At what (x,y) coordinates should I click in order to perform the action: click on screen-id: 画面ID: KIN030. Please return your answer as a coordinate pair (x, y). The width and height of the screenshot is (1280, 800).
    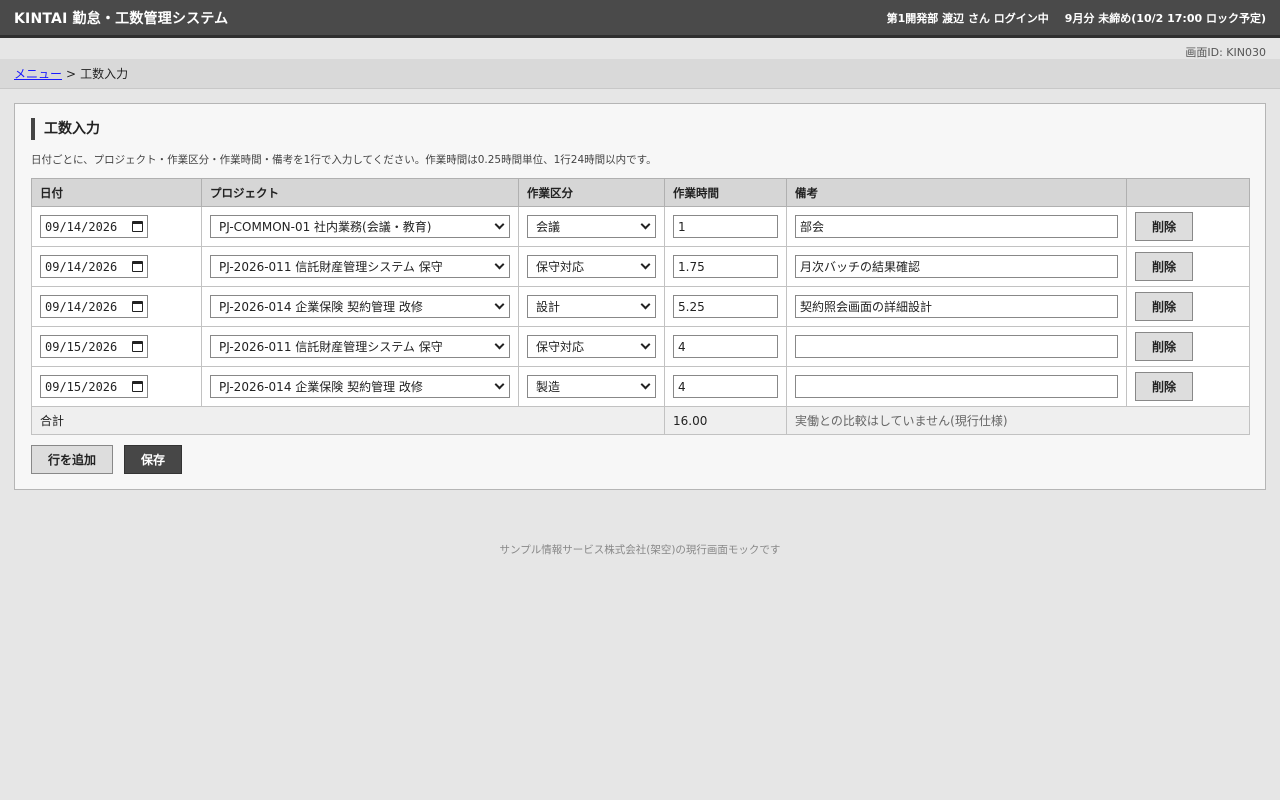
    Looking at the image, I should click on (640, 48).